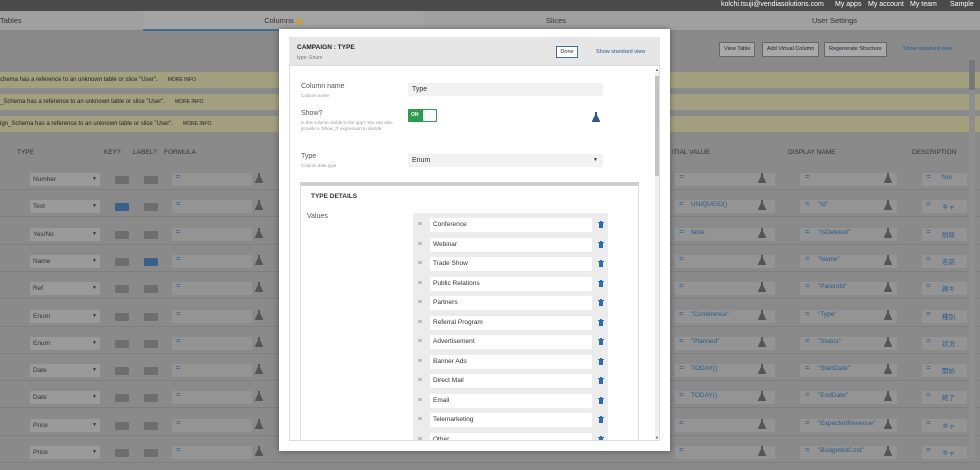 The height and width of the screenshot is (470, 980). What do you see at coordinates (923, 4) in the screenshot?
I see `my-team-link: My team` at bounding box center [923, 4].